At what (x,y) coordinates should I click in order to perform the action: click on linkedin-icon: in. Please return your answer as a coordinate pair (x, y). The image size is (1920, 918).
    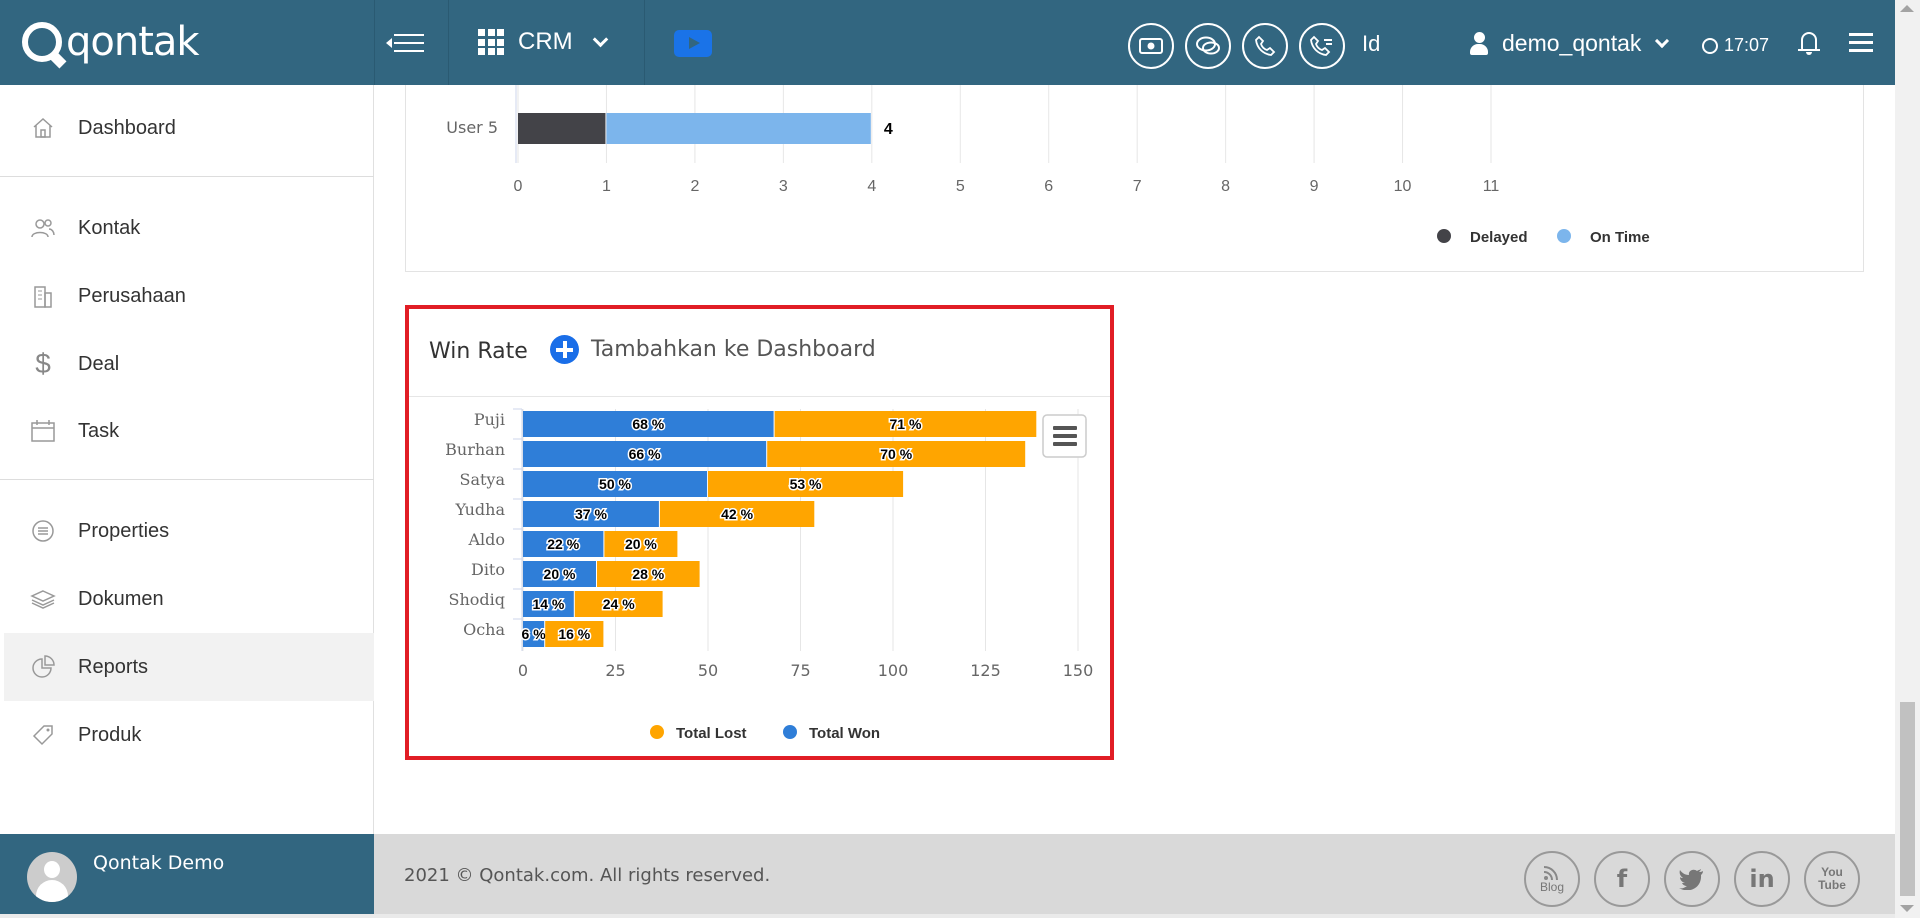
    Looking at the image, I should click on (1762, 879).